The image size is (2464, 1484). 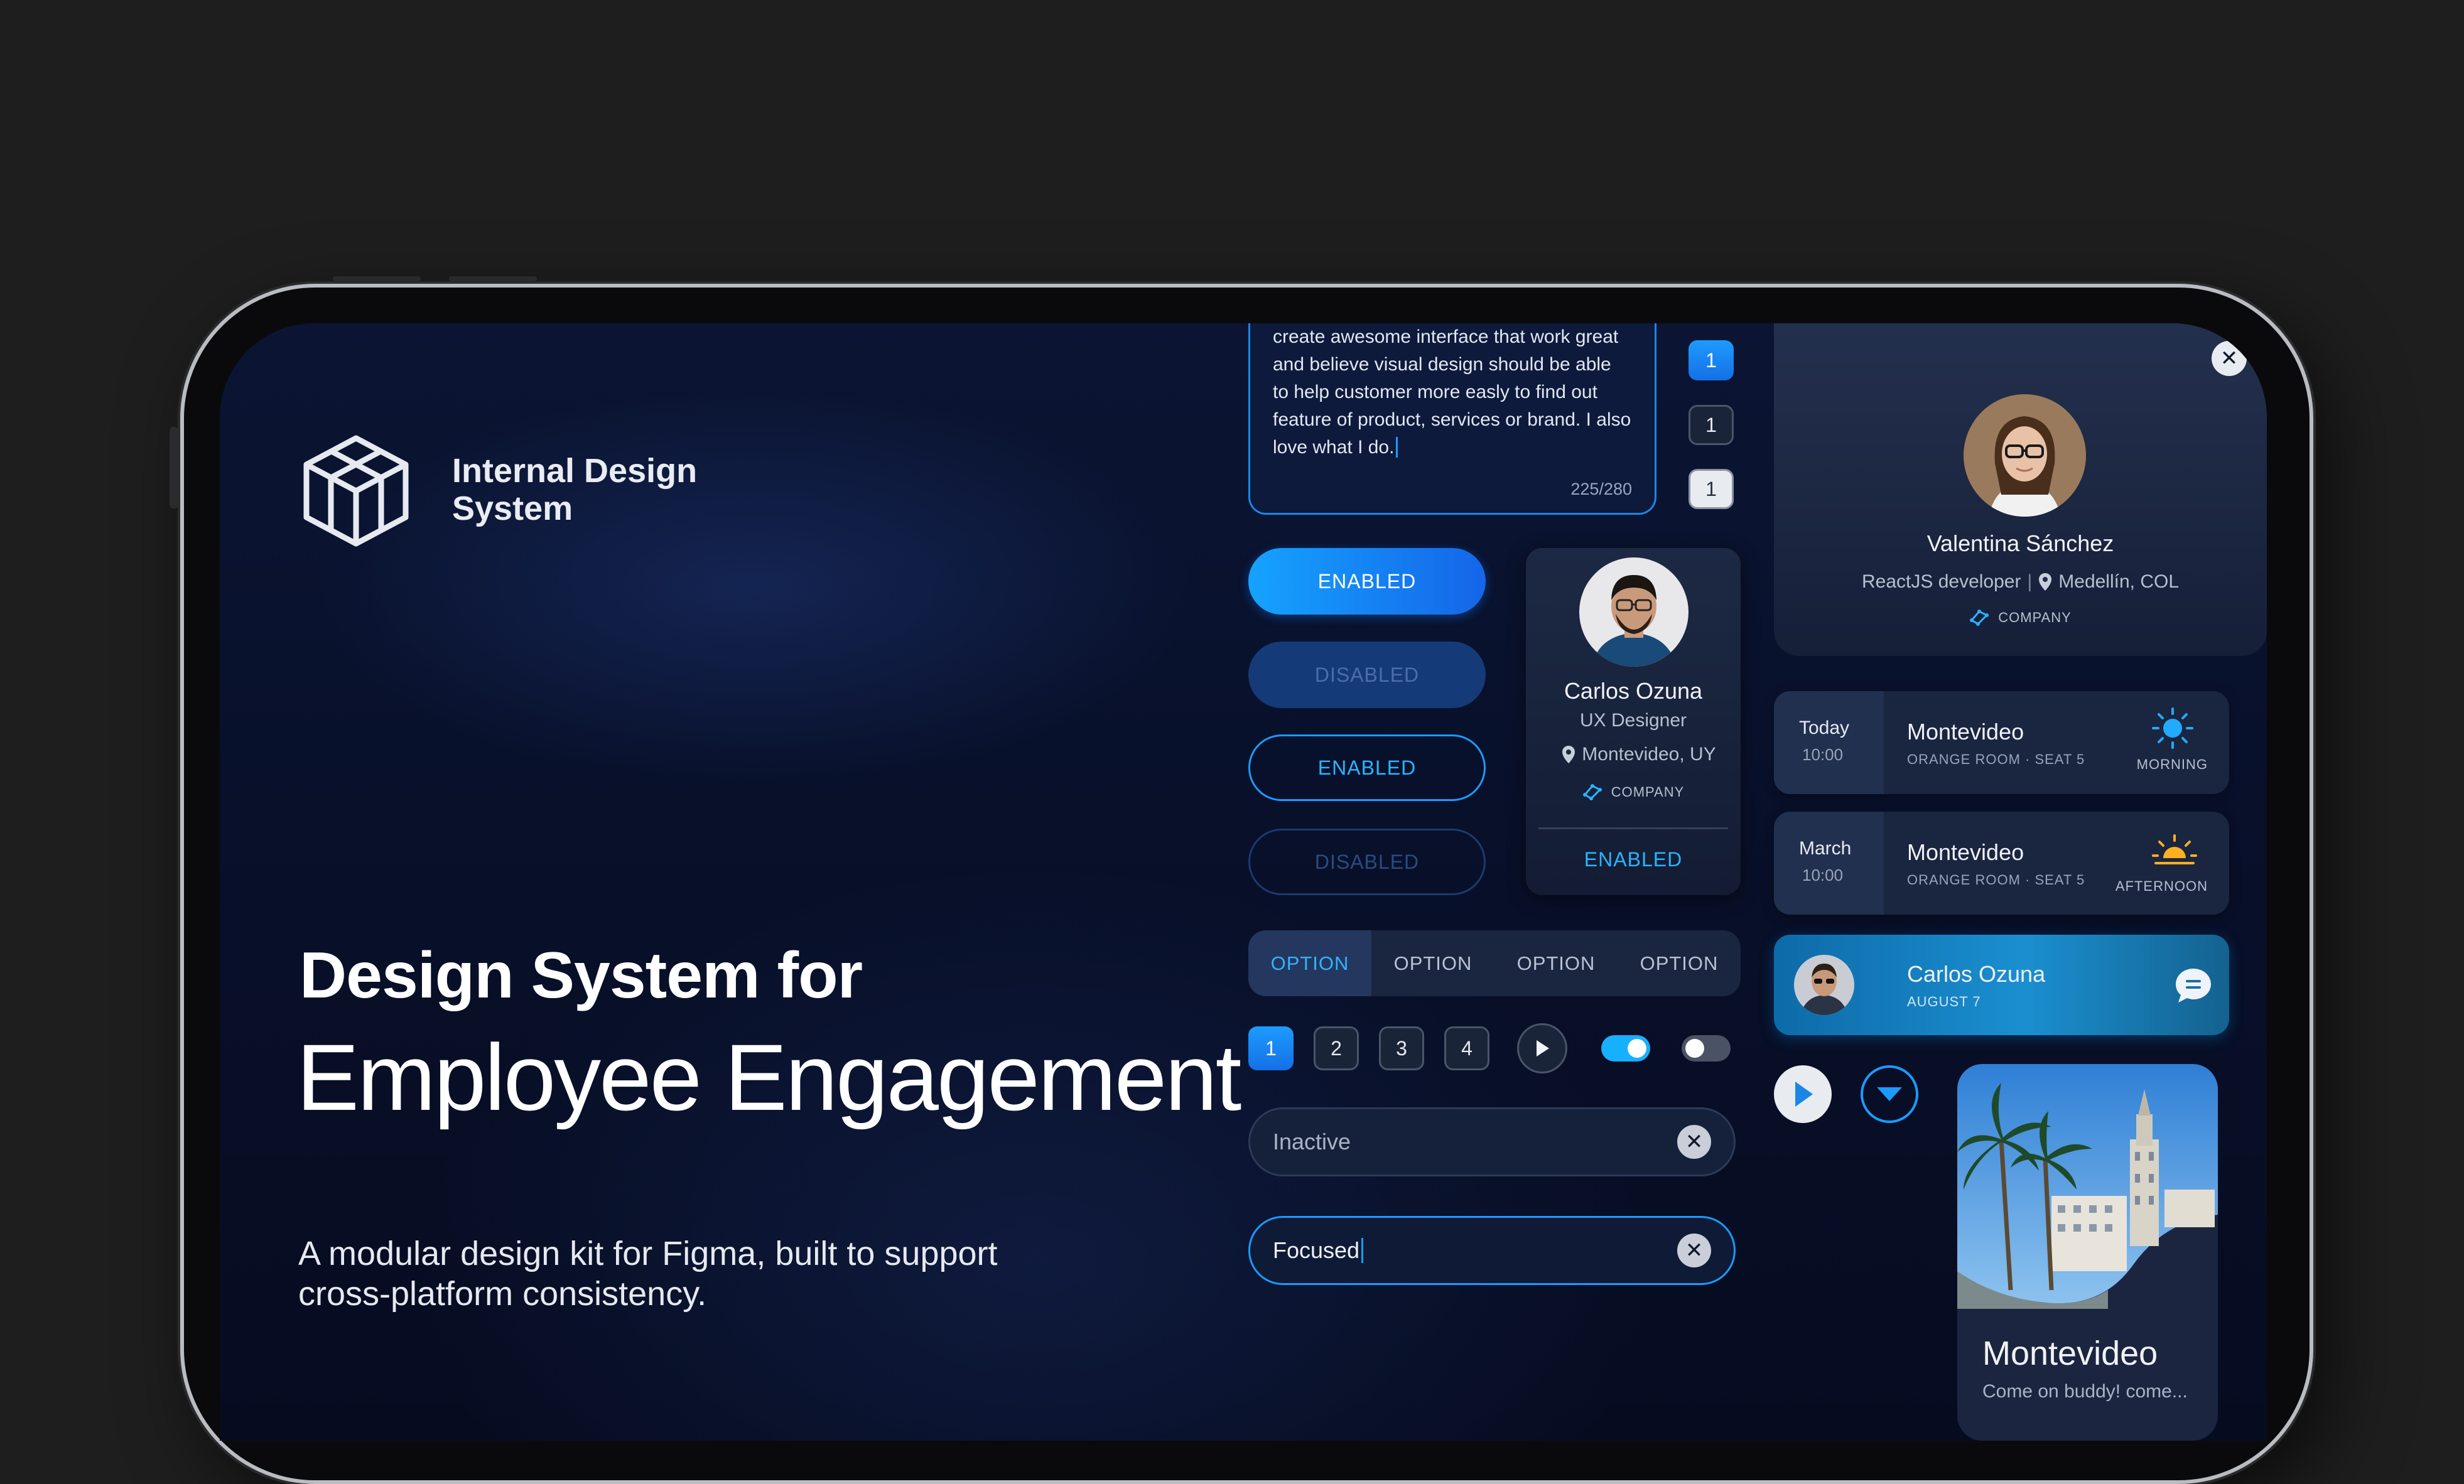 What do you see at coordinates (1492, 1141) in the screenshot?
I see `inactive-input: Inactive ✕` at bounding box center [1492, 1141].